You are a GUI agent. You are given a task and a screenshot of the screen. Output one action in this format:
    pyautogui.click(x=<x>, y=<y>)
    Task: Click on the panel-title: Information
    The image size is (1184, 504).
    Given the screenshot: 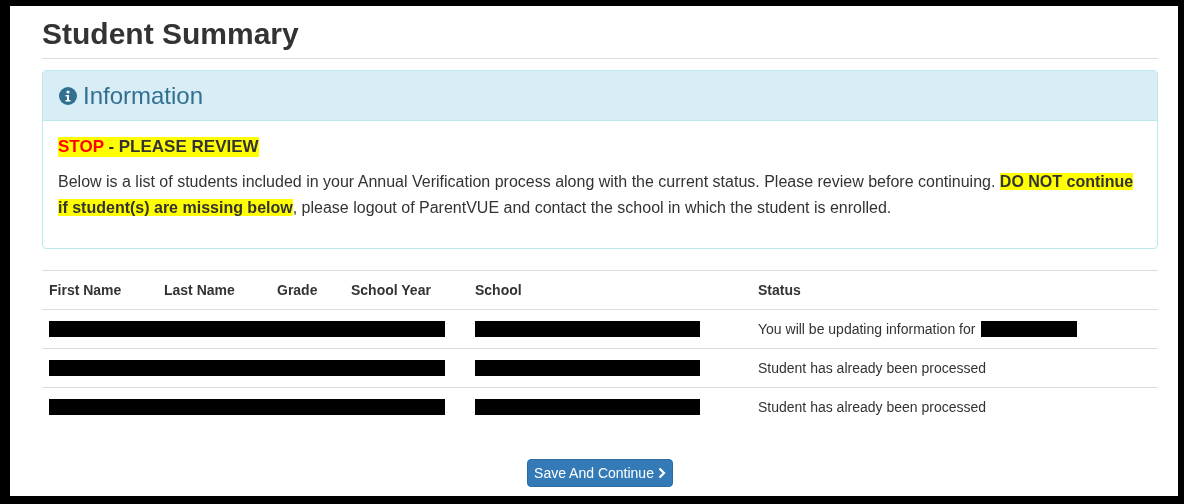 What is the action you would take?
    pyautogui.click(x=143, y=95)
    